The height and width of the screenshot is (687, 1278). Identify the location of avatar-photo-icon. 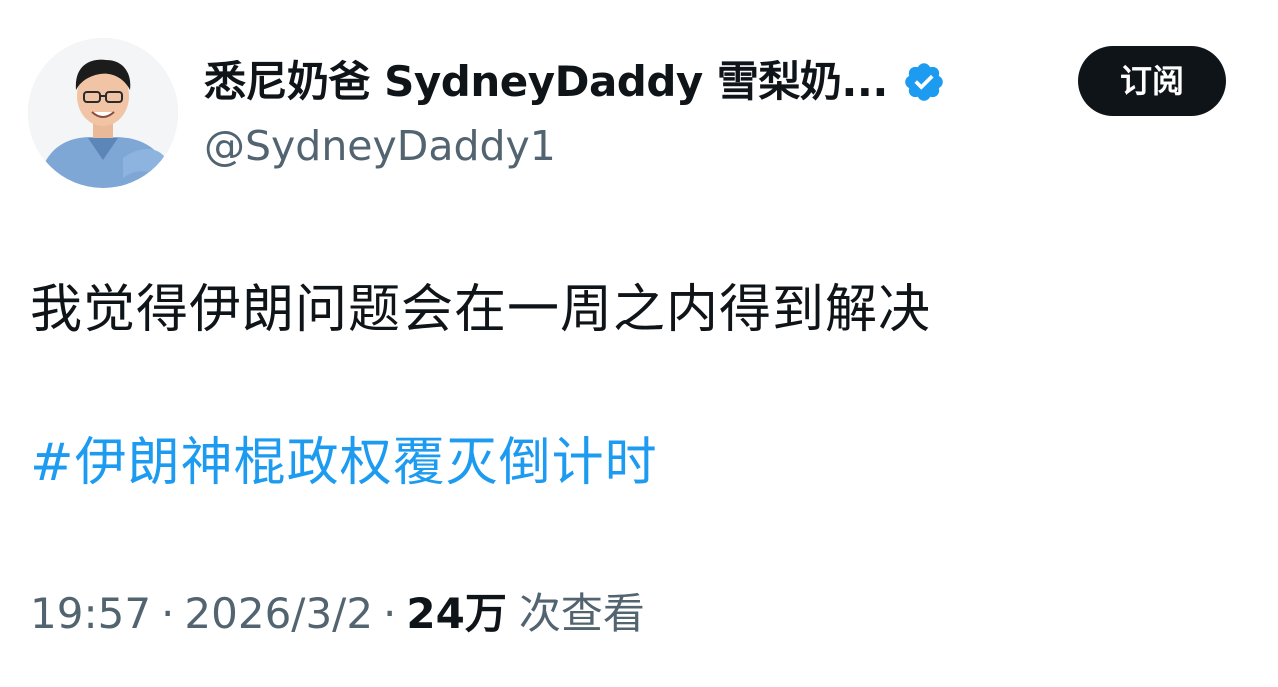
(103, 113).